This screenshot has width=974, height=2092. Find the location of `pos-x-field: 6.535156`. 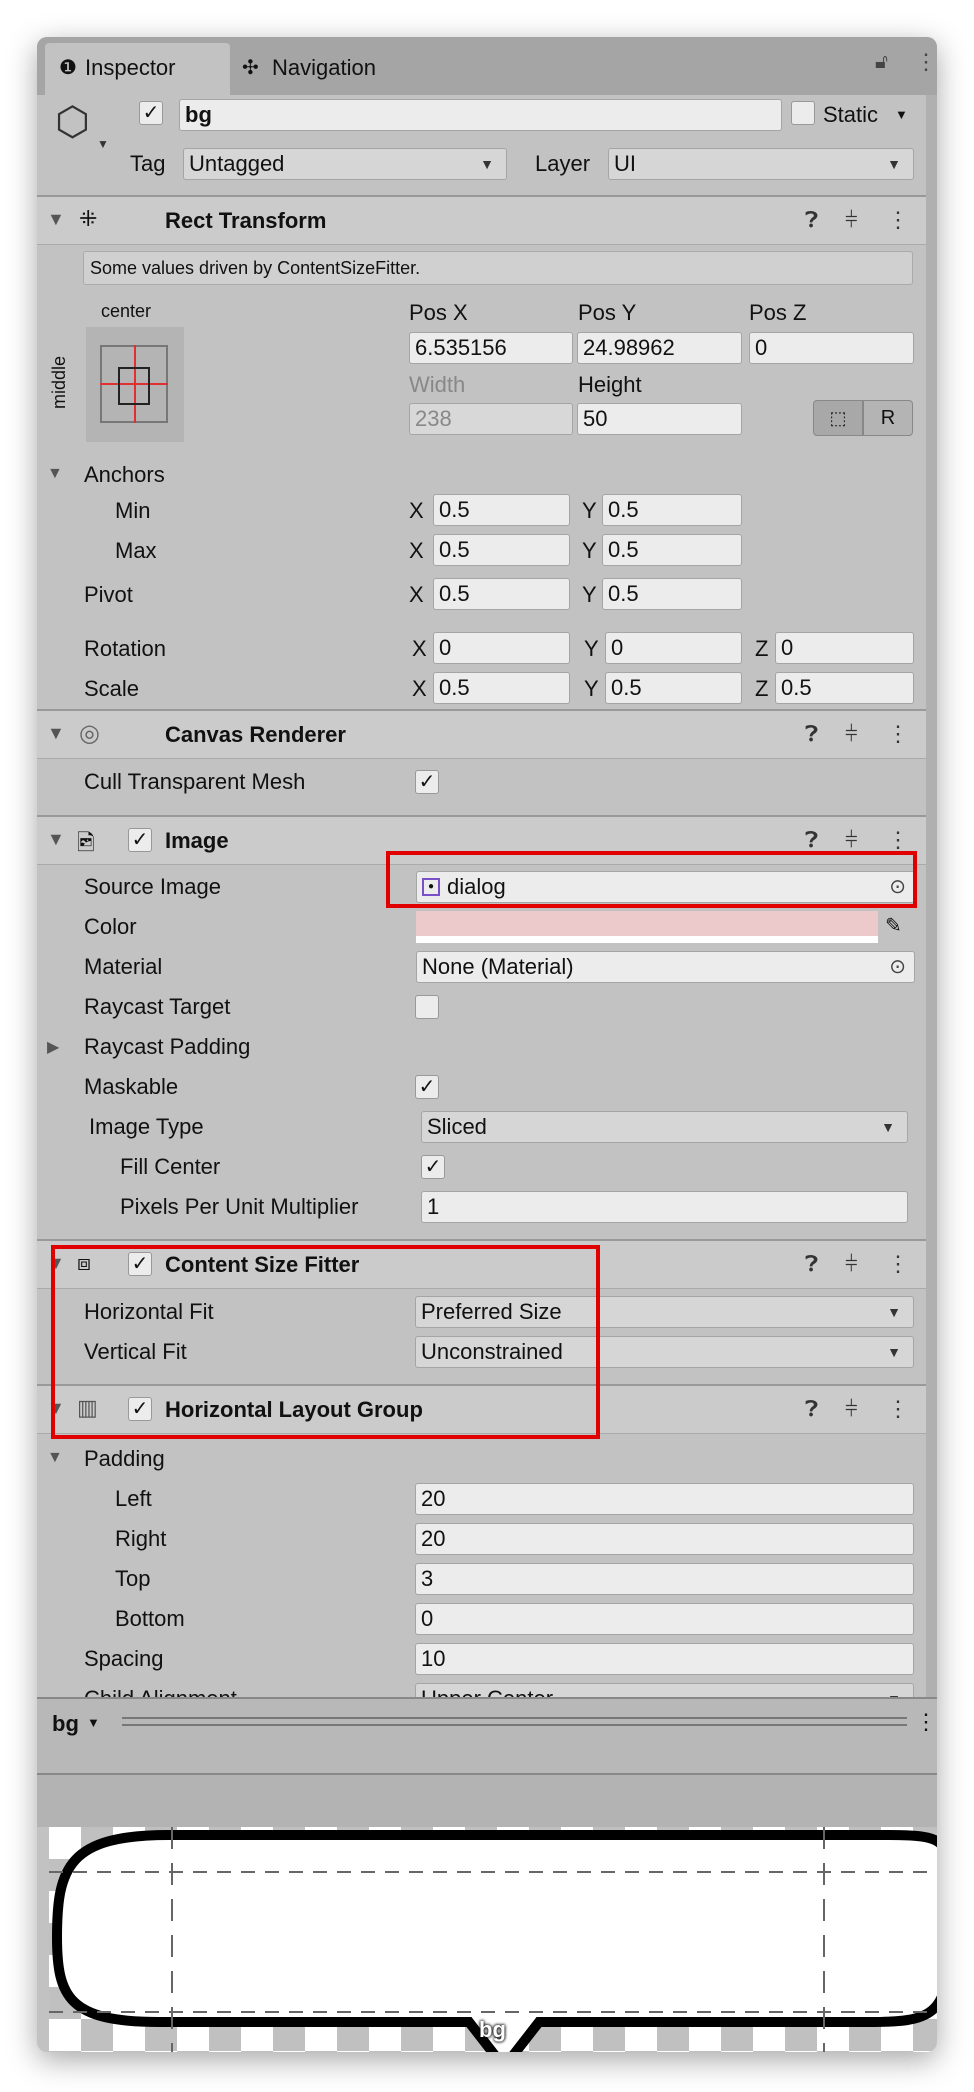

pos-x-field: 6.535156 is located at coordinates (491, 348).